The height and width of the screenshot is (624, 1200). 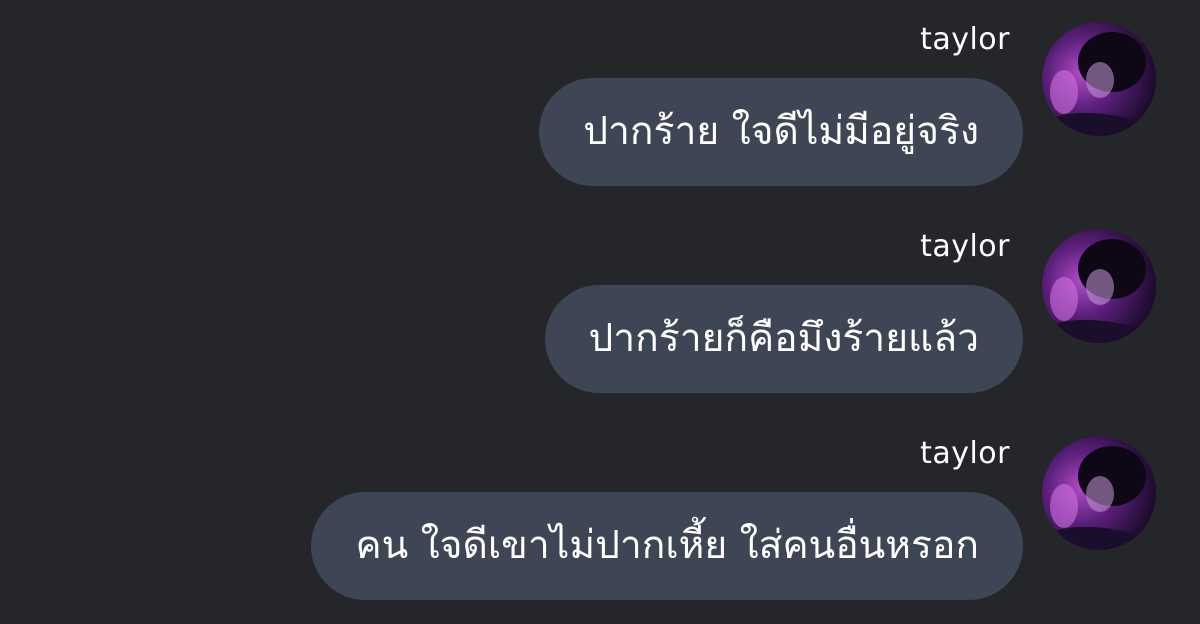 I want to click on message-bubble: ปากร้ายก็คือมึงร้ายแล้ว, so click(x=783, y=339).